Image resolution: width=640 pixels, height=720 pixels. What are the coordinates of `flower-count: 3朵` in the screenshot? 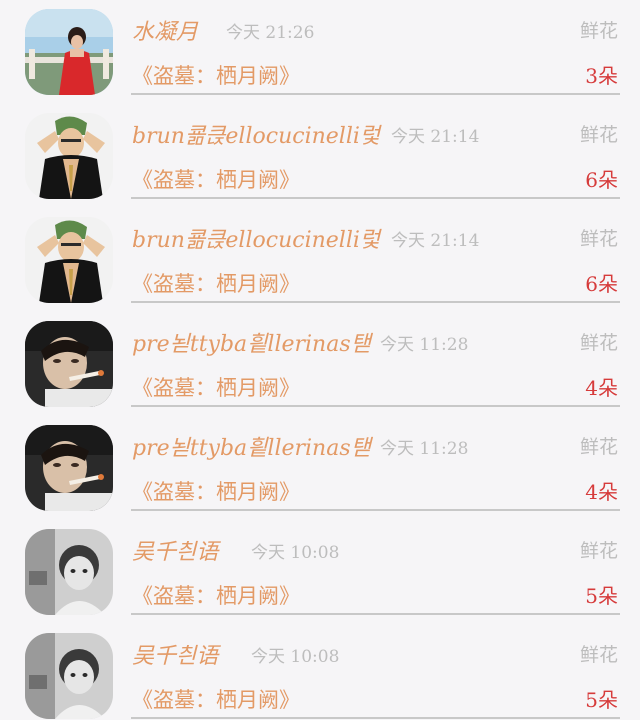 It's located at (601, 76).